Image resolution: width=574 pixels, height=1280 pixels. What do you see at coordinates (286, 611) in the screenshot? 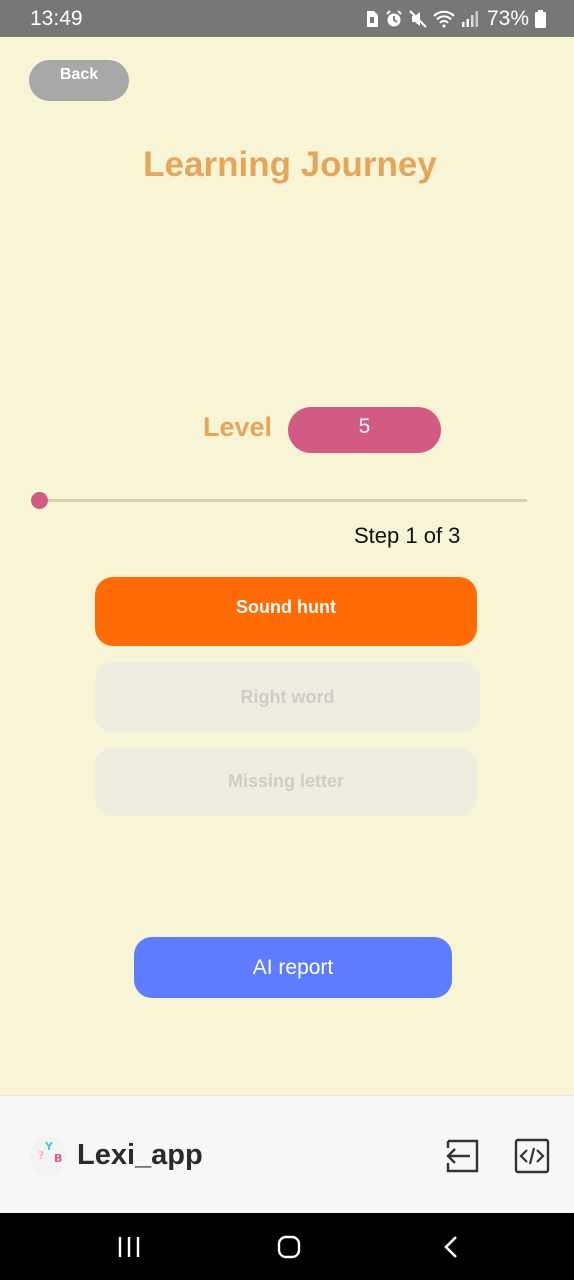
I see `stage-sound-hunt-button: Sound hunt` at bounding box center [286, 611].